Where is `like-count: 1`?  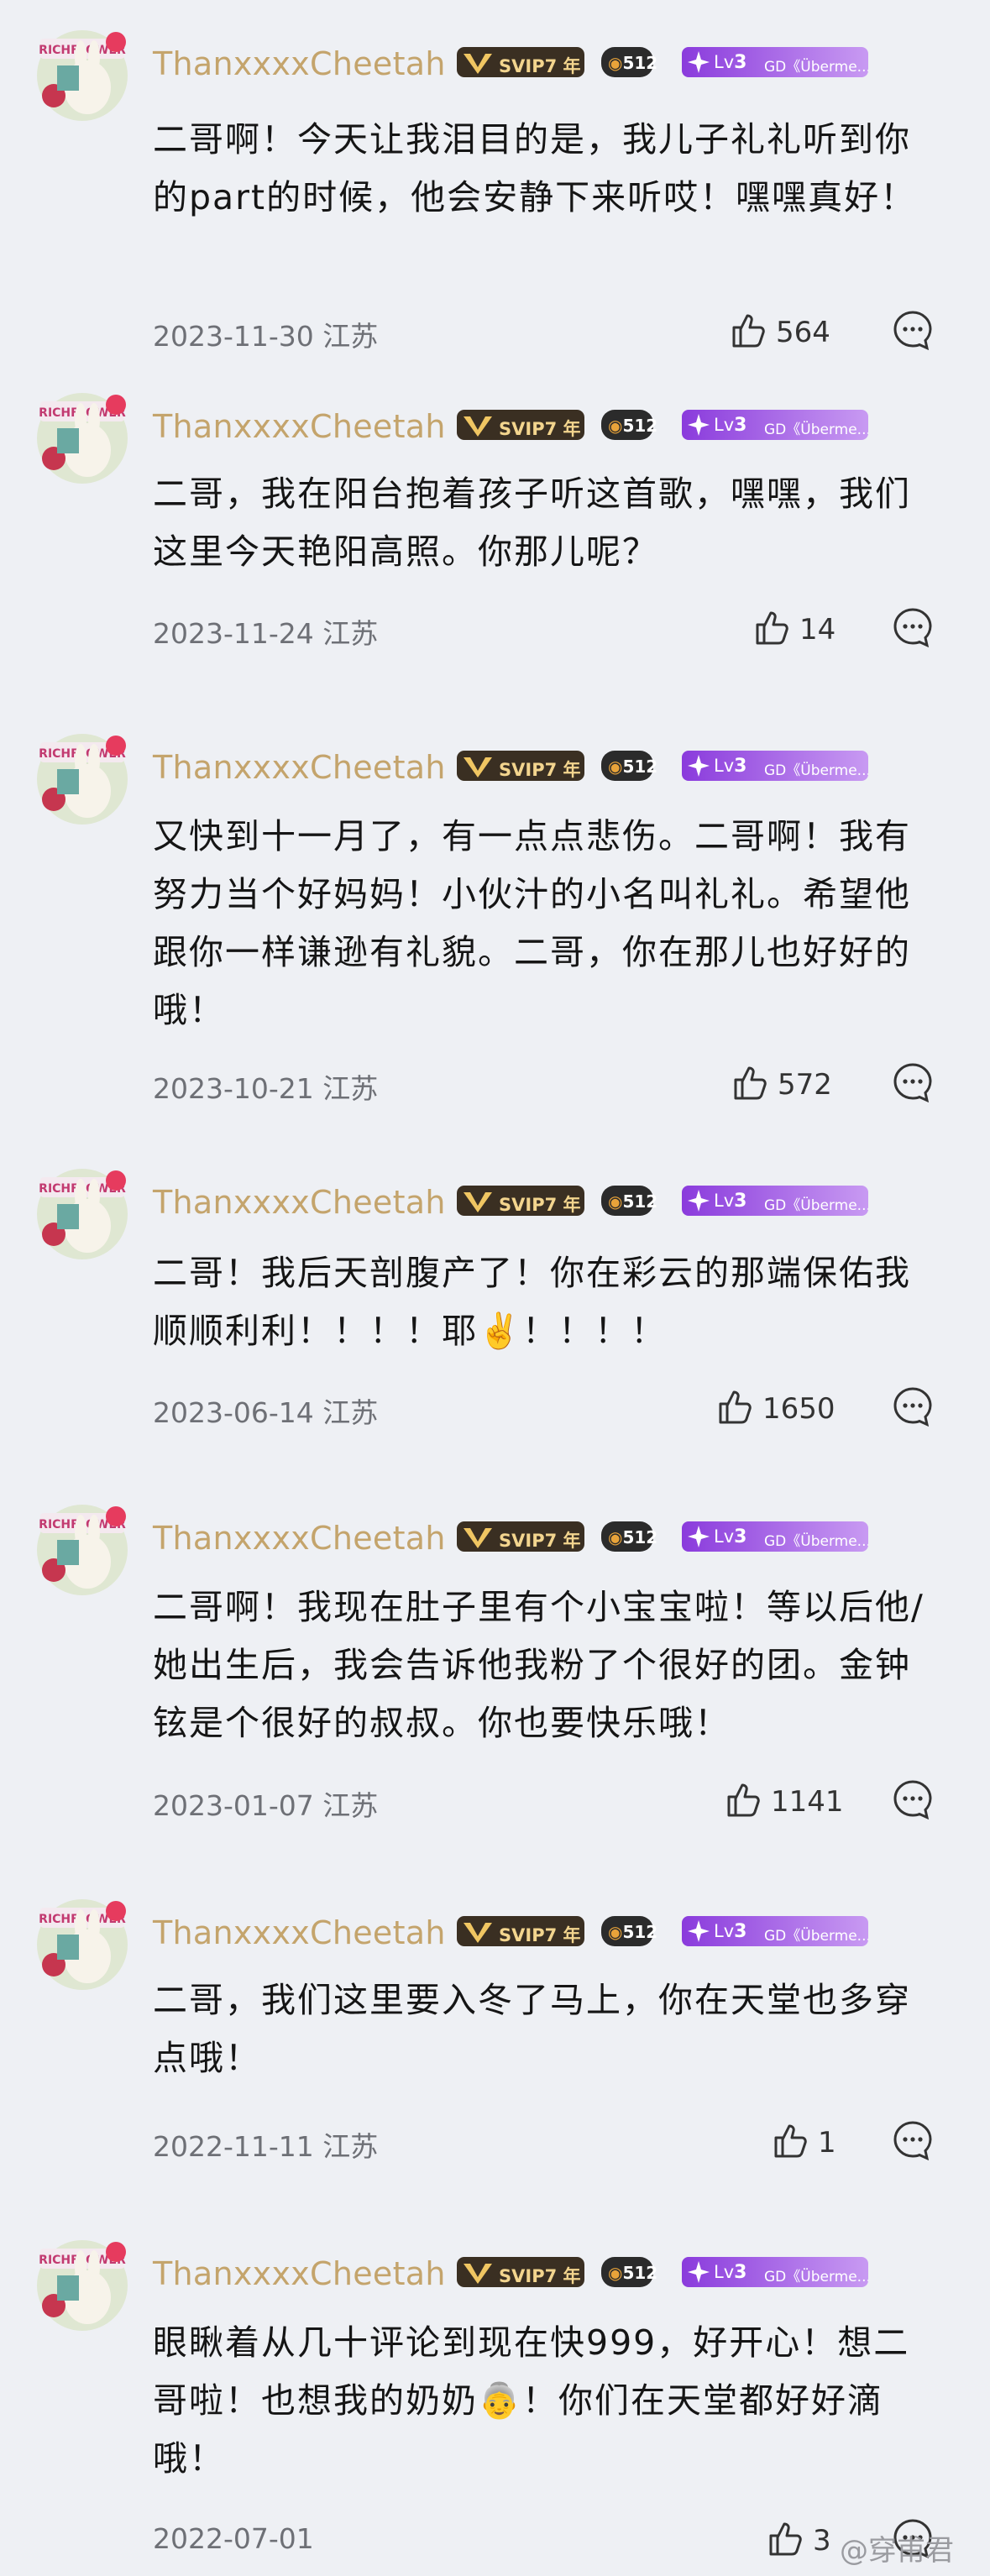 like-count: 1 is located at coordinates (827, 2143).